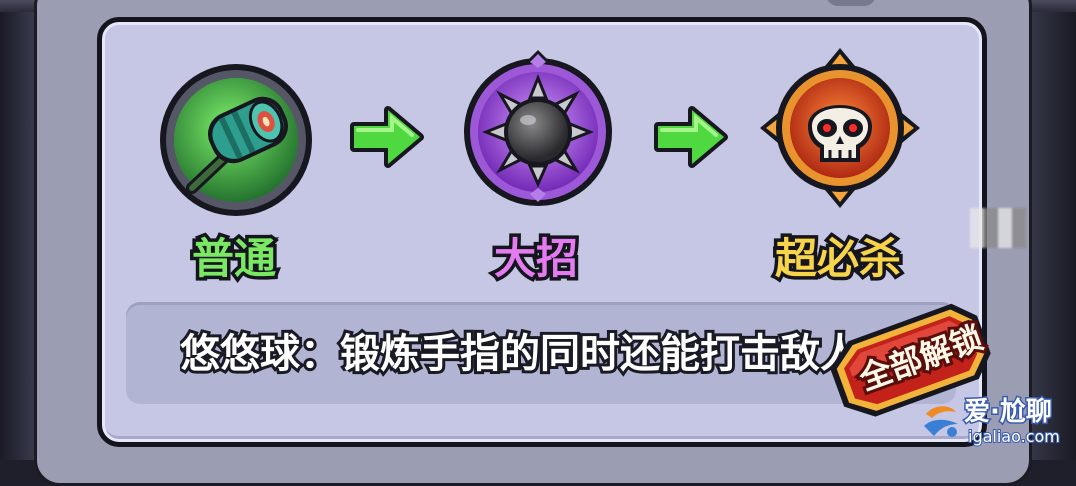  I want to click on watermark: 爱·尬聊 igaliao.com, so click(995, 425).